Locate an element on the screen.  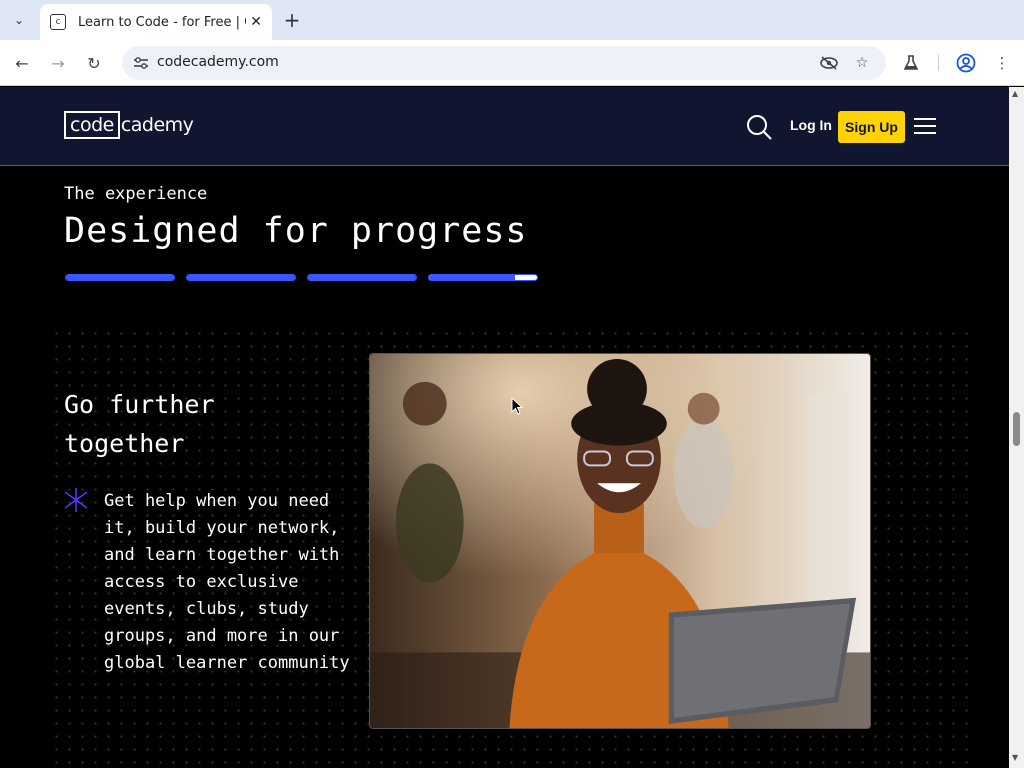
favicon-icon: c is located at coordinates (58, 22).